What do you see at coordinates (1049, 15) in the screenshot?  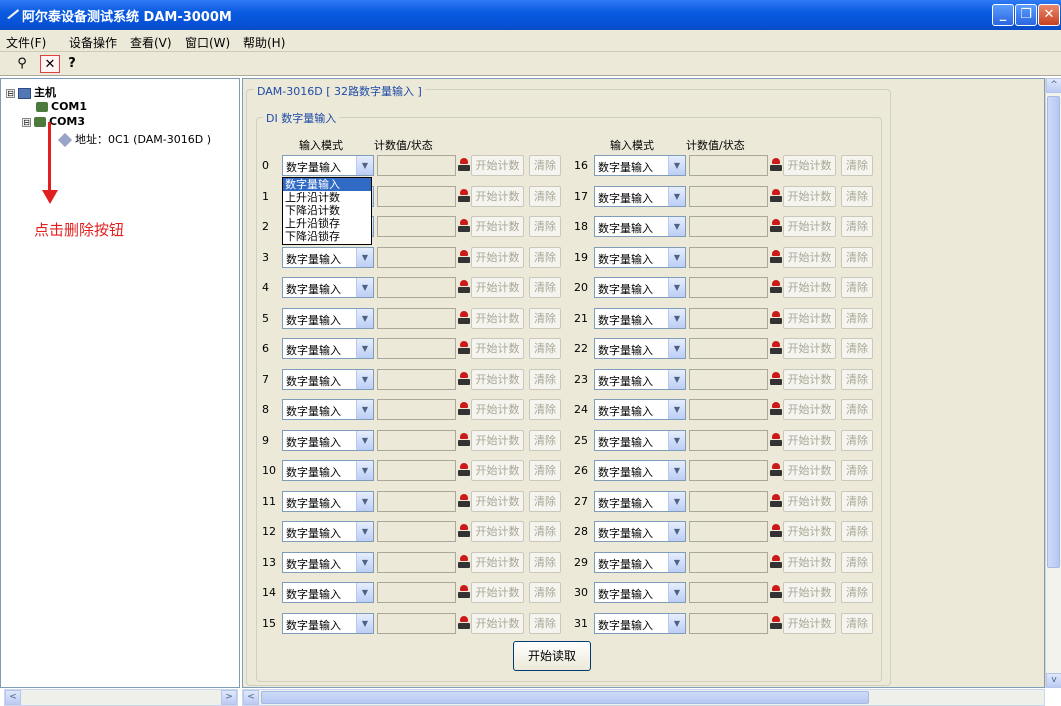 I see `close-button: ✕` at bounding box center [1049, 15].